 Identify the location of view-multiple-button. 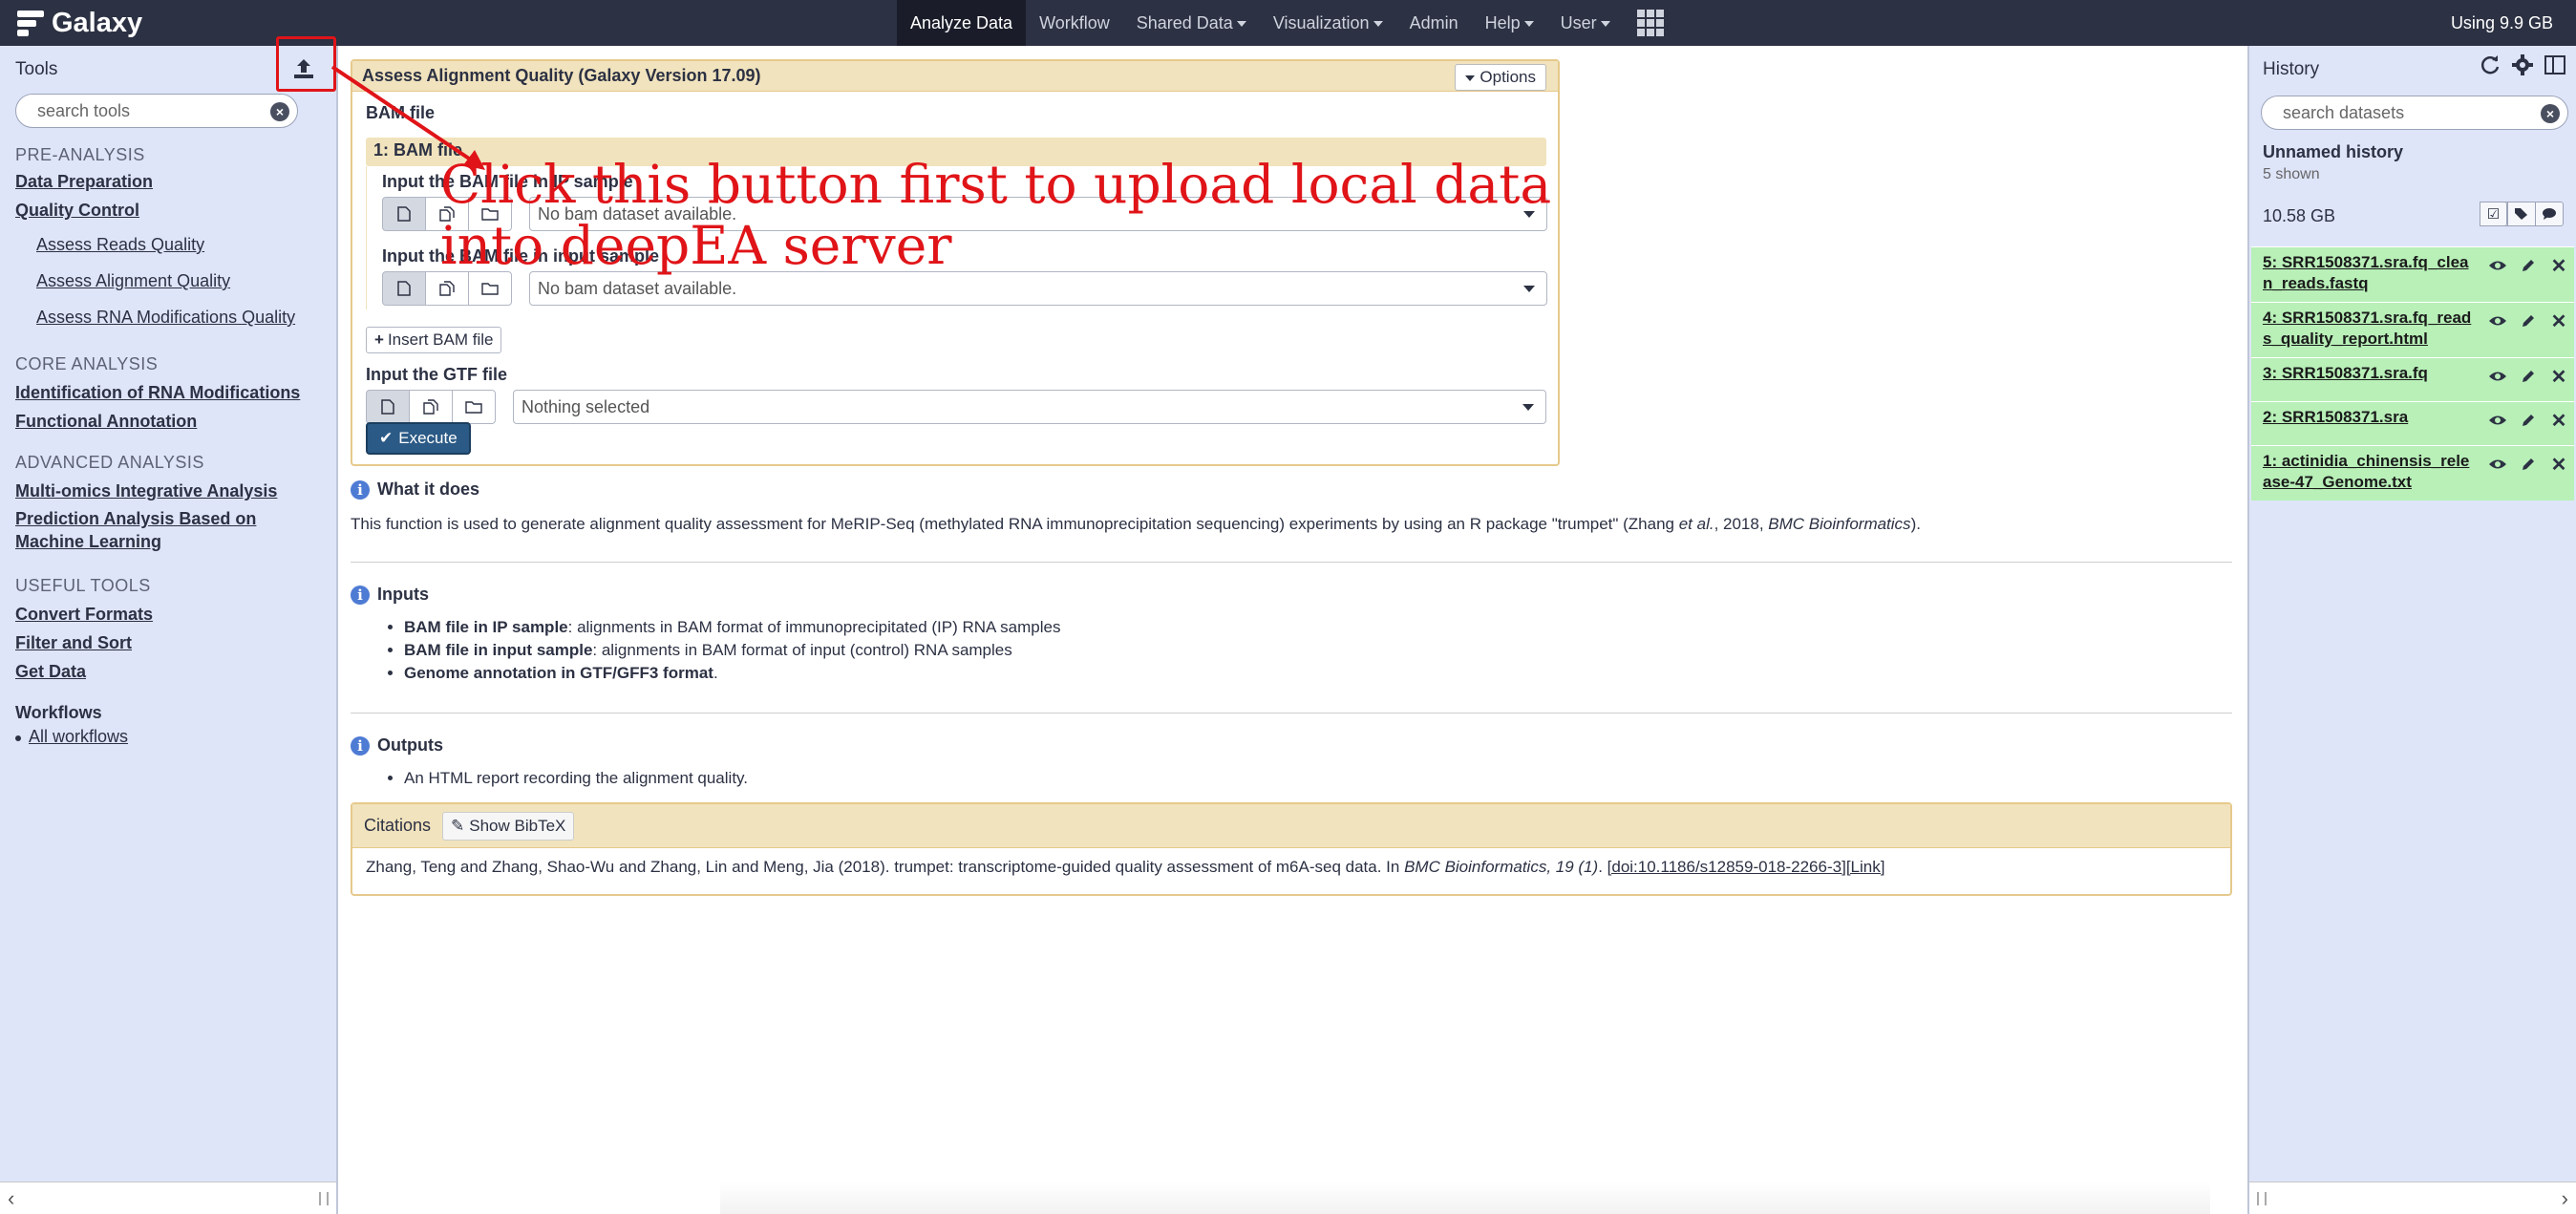
(2555, 64).